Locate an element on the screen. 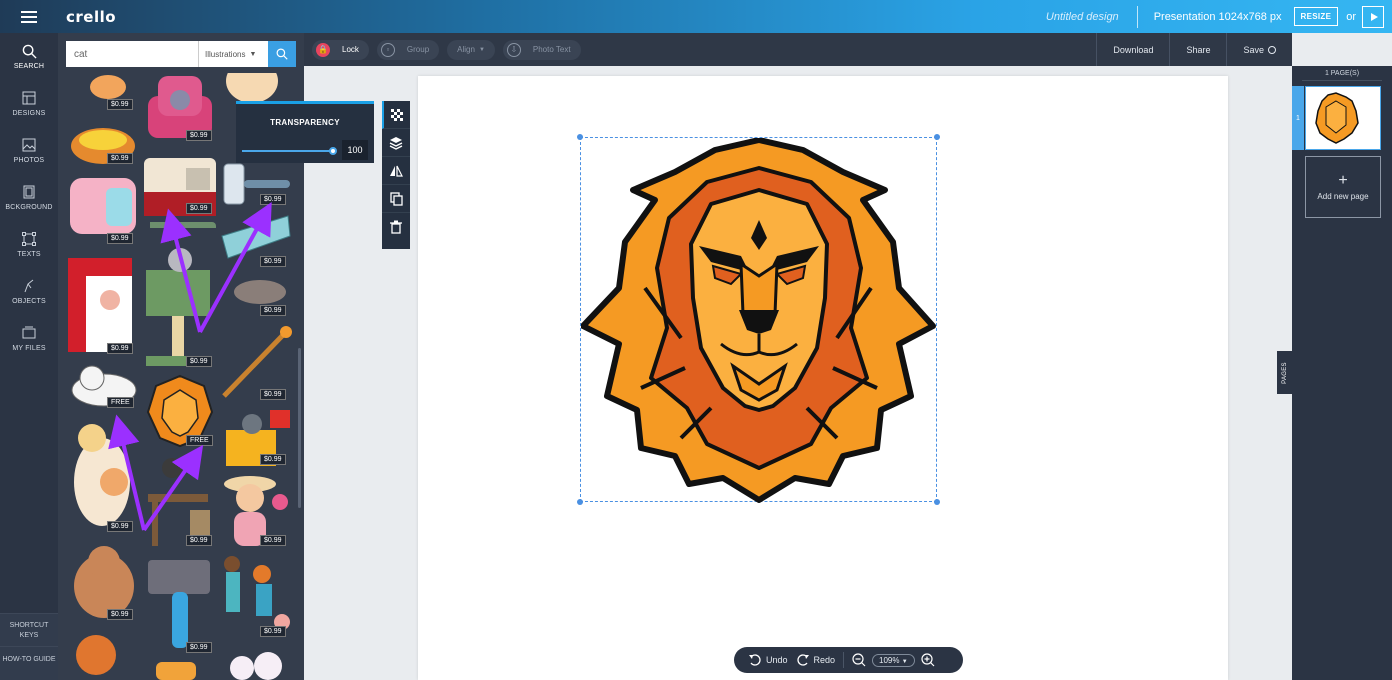  transparency-tool is located at coordinates (396, 115).